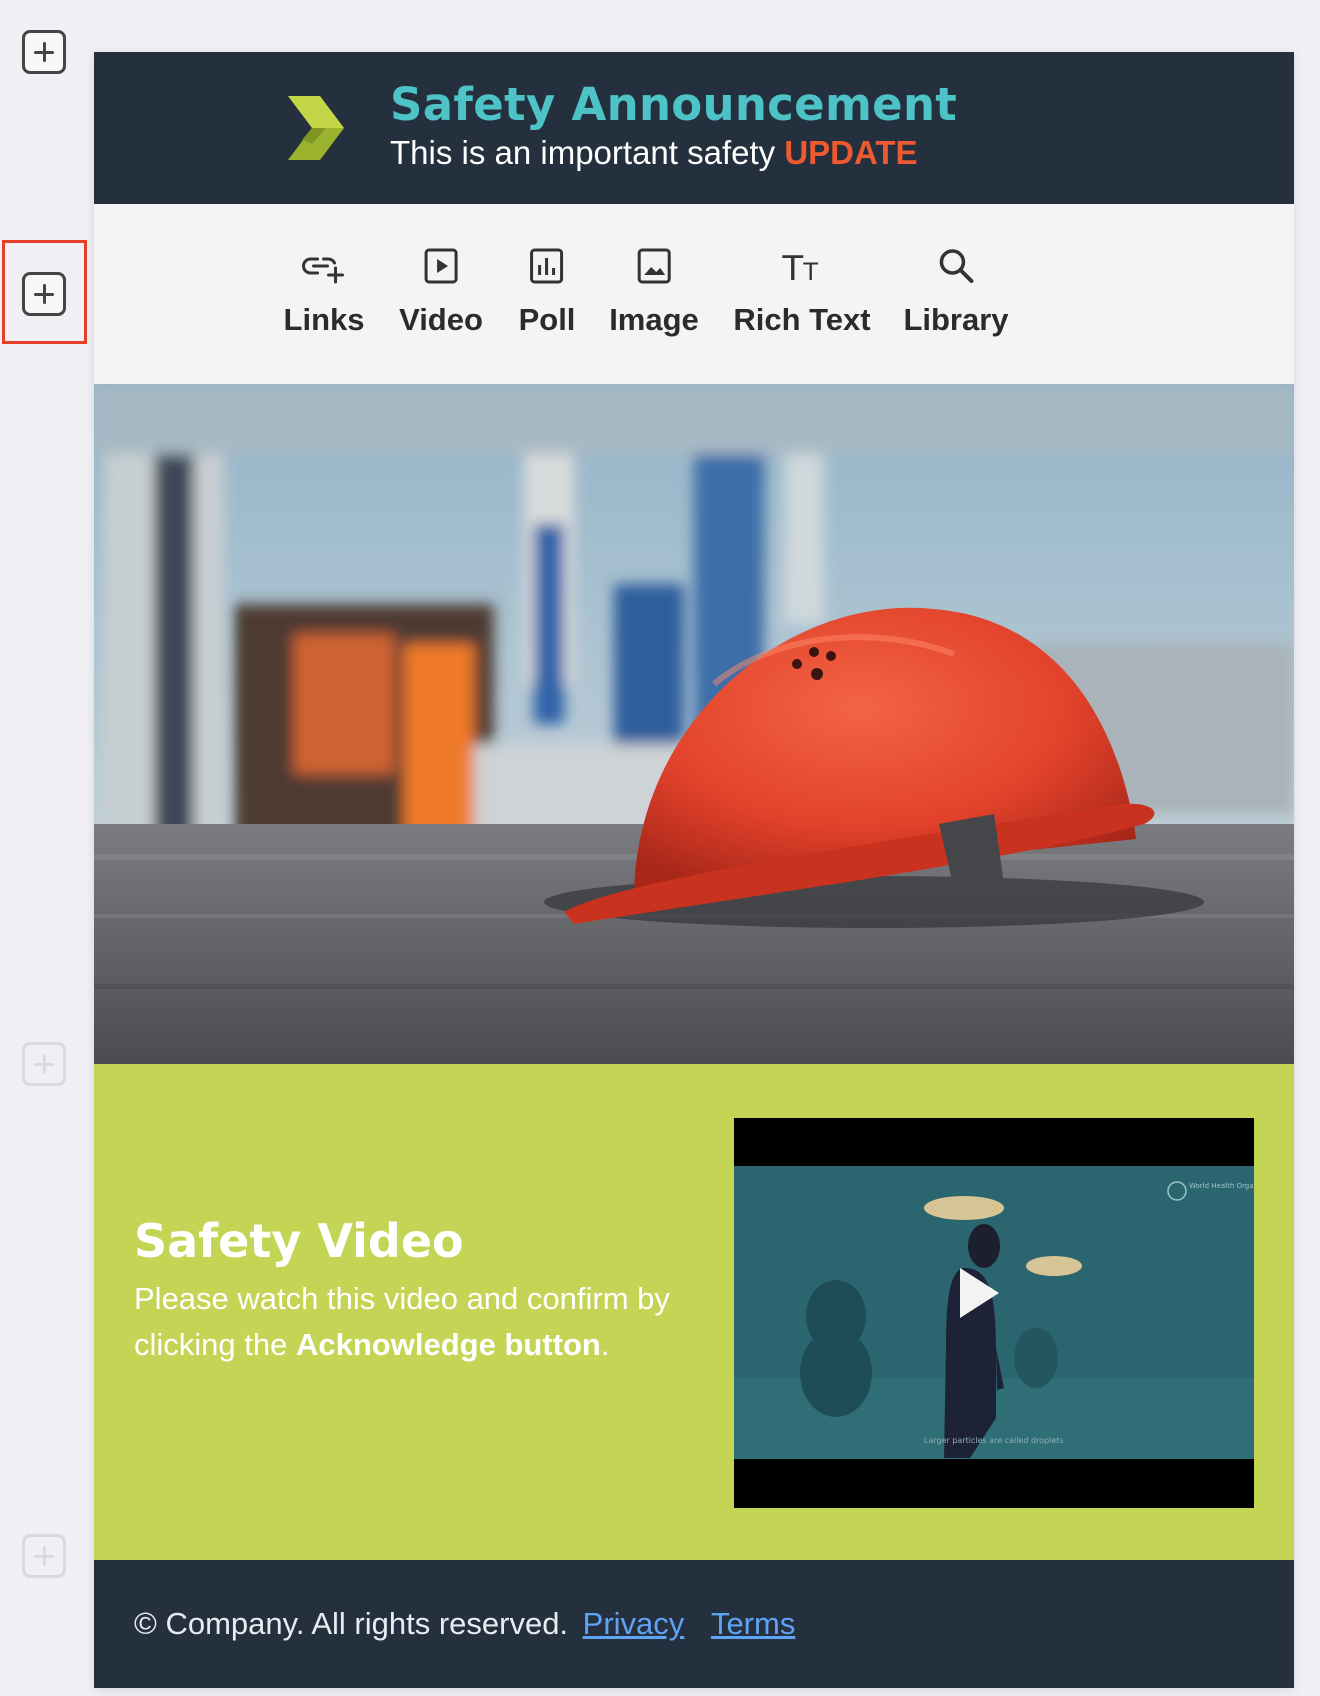 The height and width of the screenshot is (1696, 1320). I want to click on toolbar-poll-label: Poll, so click(547, 319).